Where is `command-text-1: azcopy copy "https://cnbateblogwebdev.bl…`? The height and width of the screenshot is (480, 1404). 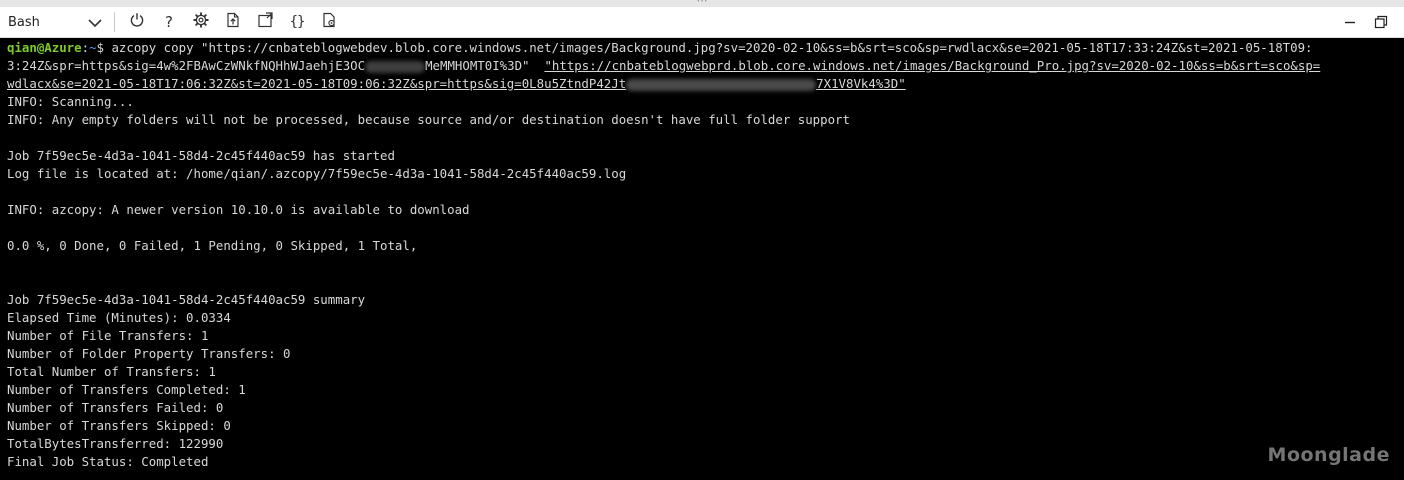 command-text-1: azcopy copy "https://cnbateblogwebdev.bl… is located at coordinates (712, 47).